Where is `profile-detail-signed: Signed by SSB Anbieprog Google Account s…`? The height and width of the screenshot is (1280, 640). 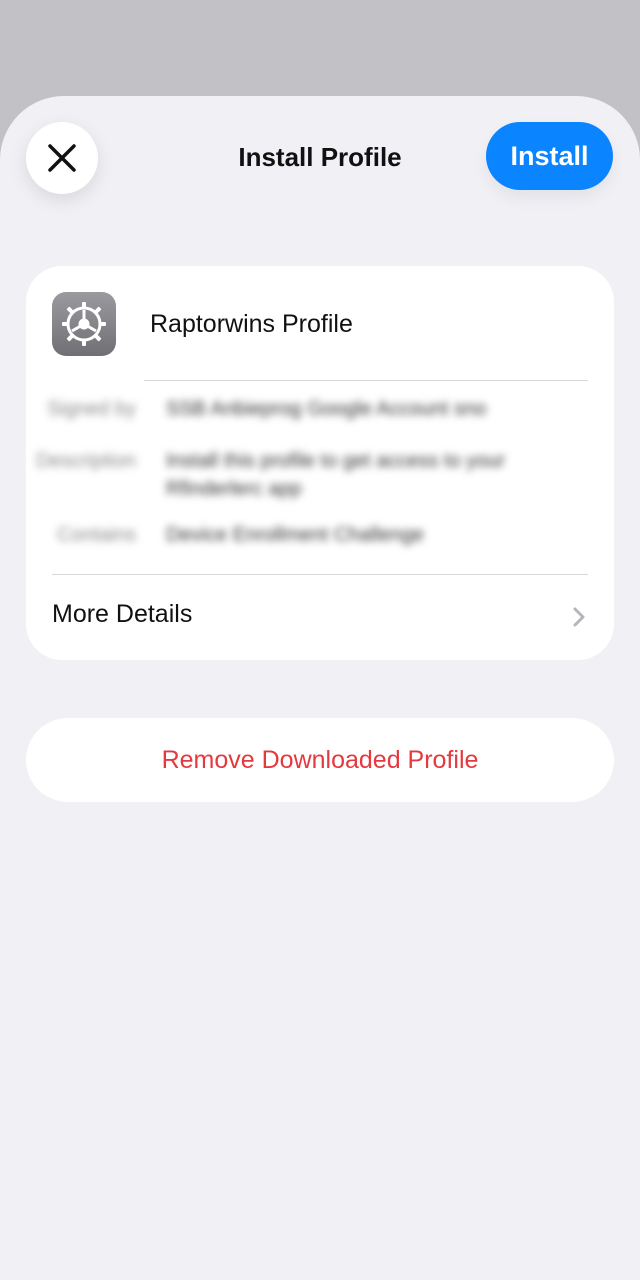
profile-detail-signed: Signed by SSB Anbieprog Google Account s… is located at coordinates (320, 412).